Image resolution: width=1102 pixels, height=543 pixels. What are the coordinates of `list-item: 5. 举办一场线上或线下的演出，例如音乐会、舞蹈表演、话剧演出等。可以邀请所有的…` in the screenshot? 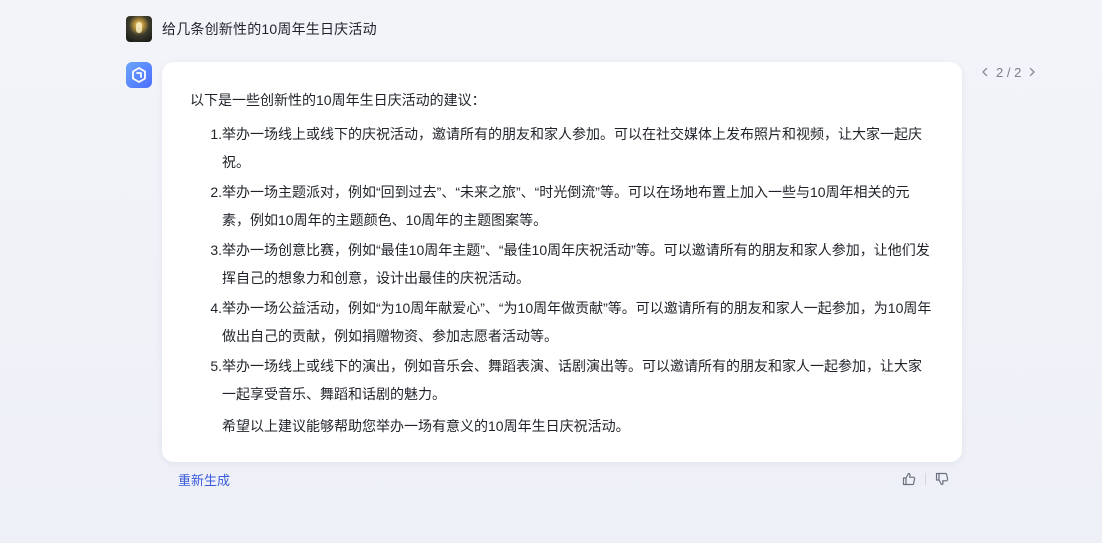 It's located at (562, 380).